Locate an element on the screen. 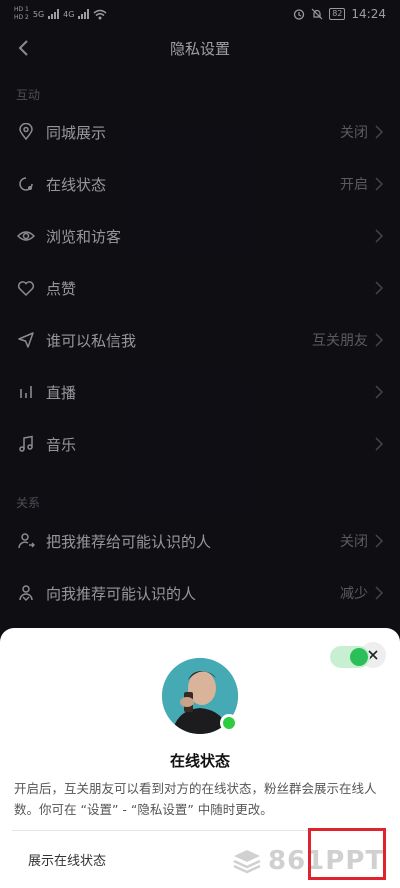 The width and height of the screenshot is (400, 888). avatar-container is located at coordinates (200, 696).